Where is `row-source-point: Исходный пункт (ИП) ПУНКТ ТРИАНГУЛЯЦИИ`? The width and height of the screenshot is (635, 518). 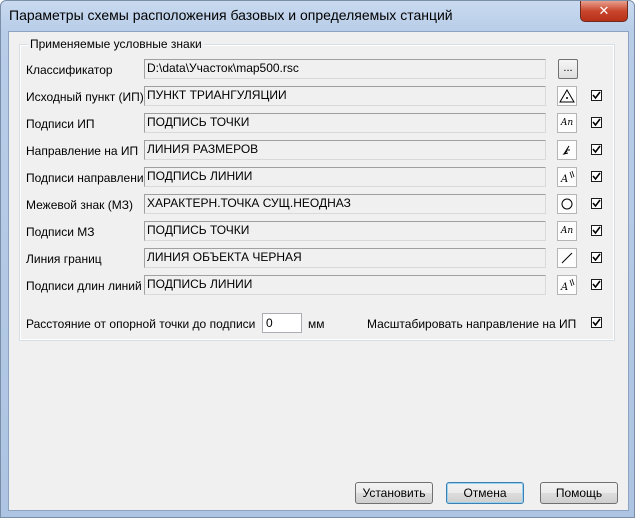 row-source-point: Исходный пункт (ИП) ПУНКТ ТРИАНГУЛЯЦИИ is located at coordinates (317, 97).